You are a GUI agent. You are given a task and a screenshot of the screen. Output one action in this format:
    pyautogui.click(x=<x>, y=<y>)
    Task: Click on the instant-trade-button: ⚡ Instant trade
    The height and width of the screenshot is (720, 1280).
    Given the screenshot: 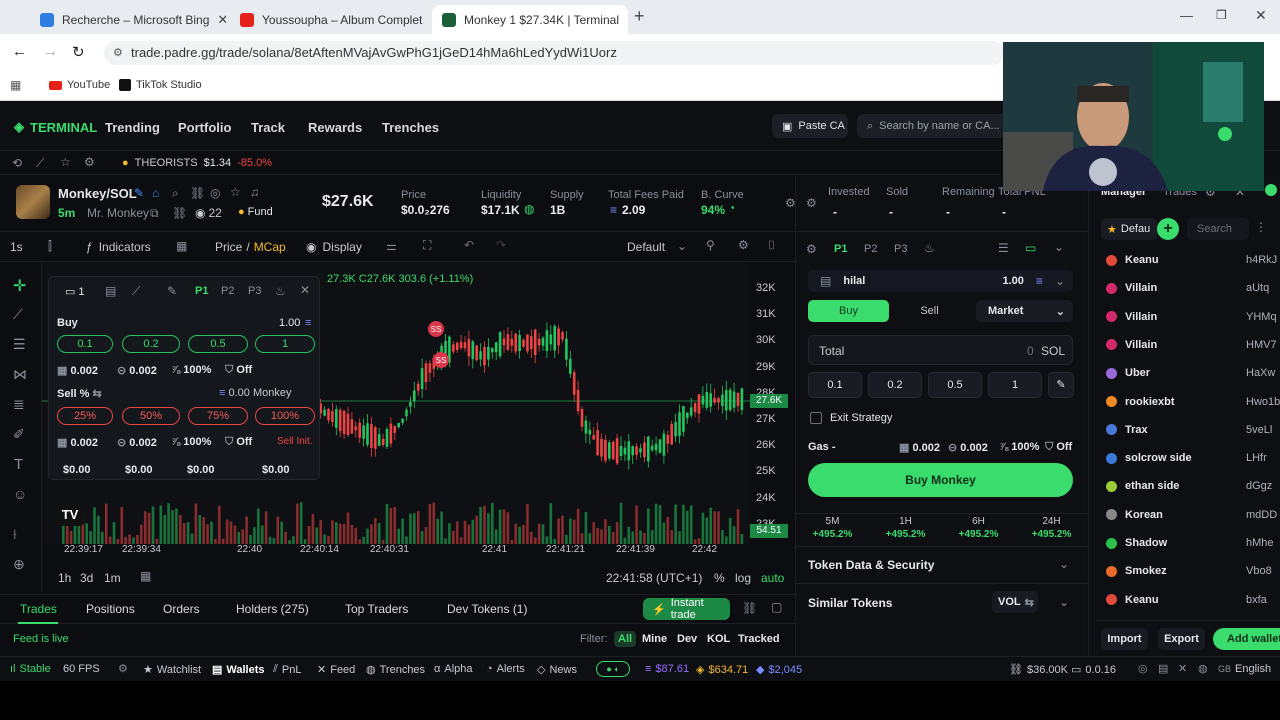 What is the action you would take?
    pyautogui.click(x=686, y=609)
    